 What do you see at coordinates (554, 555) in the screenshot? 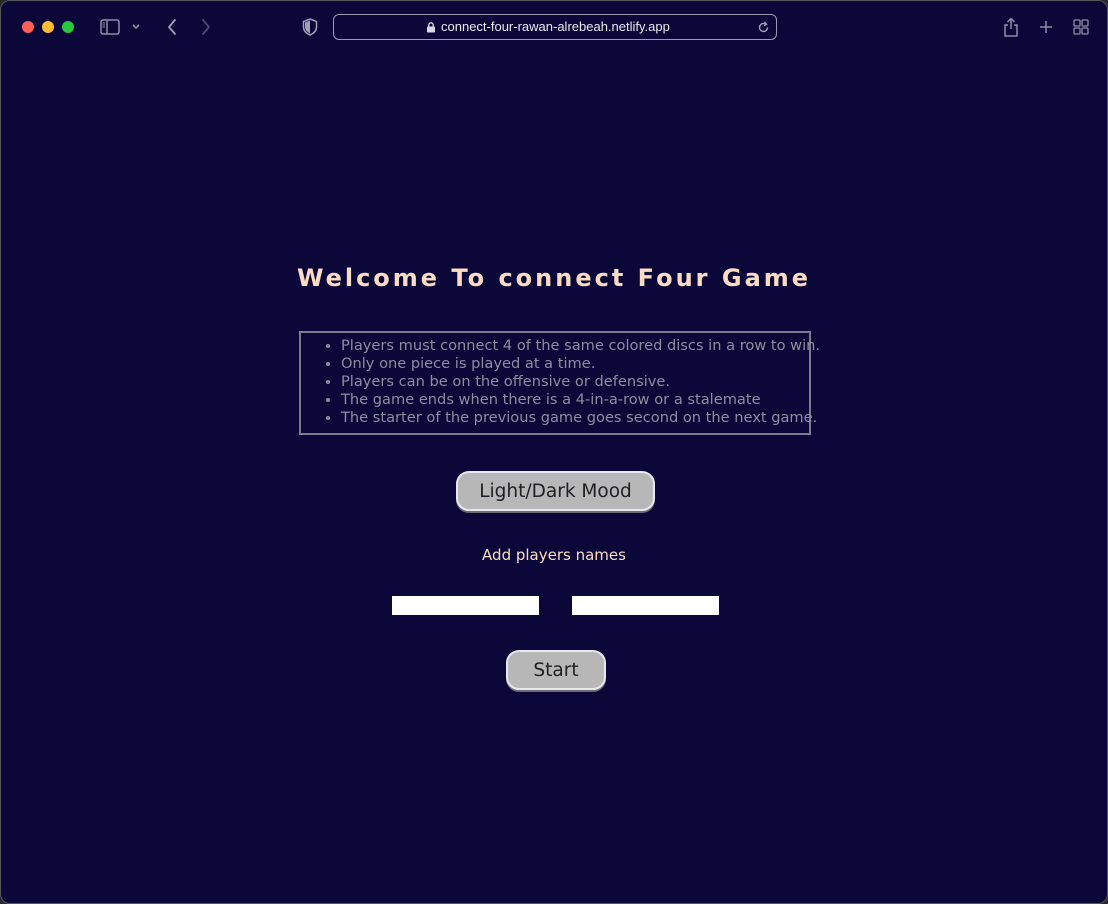
I see `players-names-label: Add players names` at bounding box center [554, 555].